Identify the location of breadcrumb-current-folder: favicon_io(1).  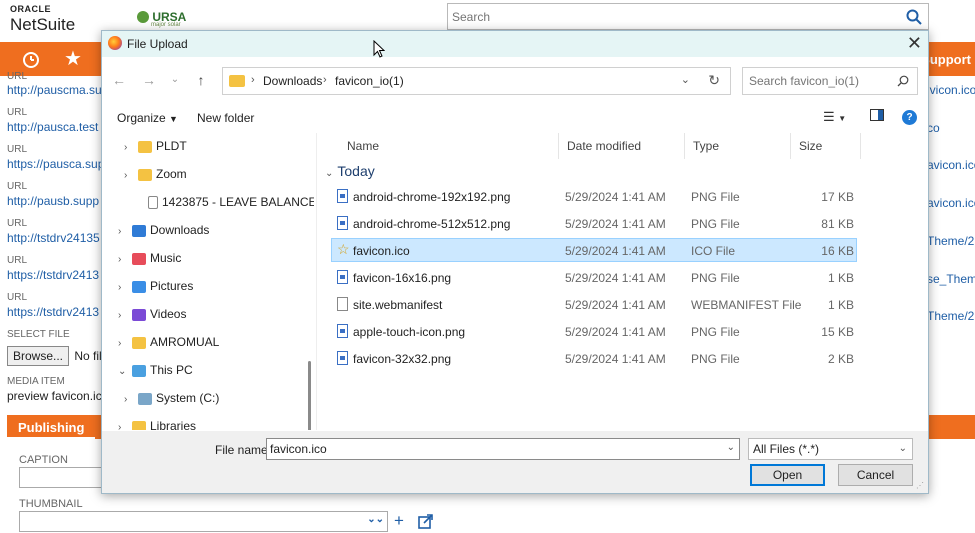
(369, 81).